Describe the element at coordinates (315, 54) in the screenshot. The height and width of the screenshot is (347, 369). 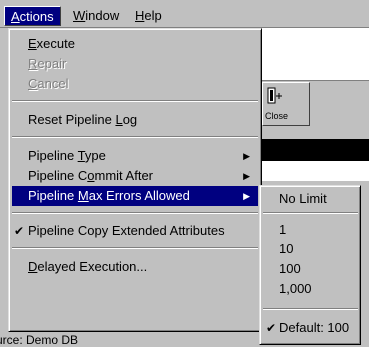
I see `app-workspace` at that location.